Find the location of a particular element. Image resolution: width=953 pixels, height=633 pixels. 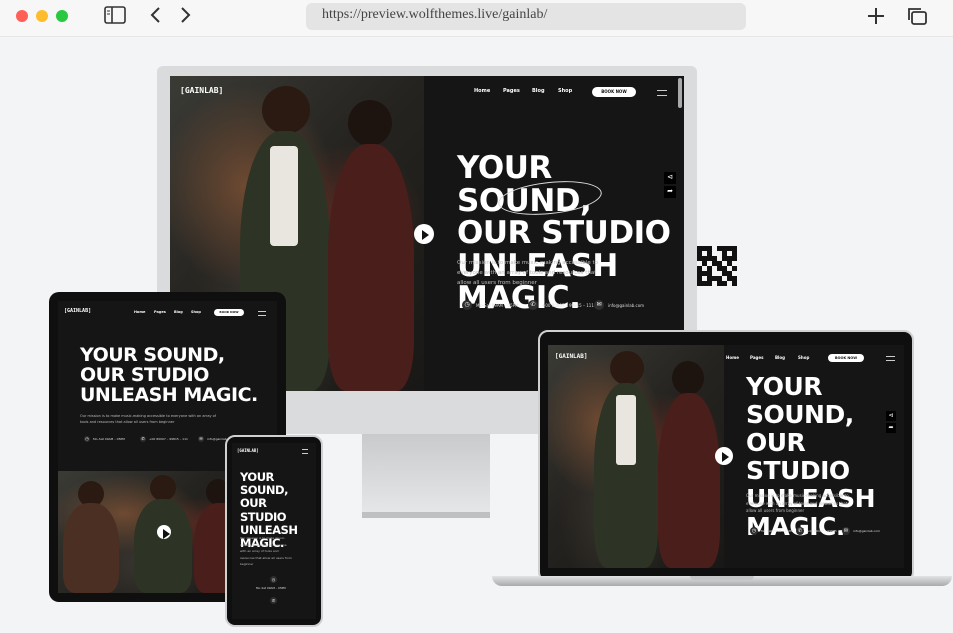

contact-hours: ◷ Mo–Sat 09AM – 05PM is located at coordinates (490, 305).